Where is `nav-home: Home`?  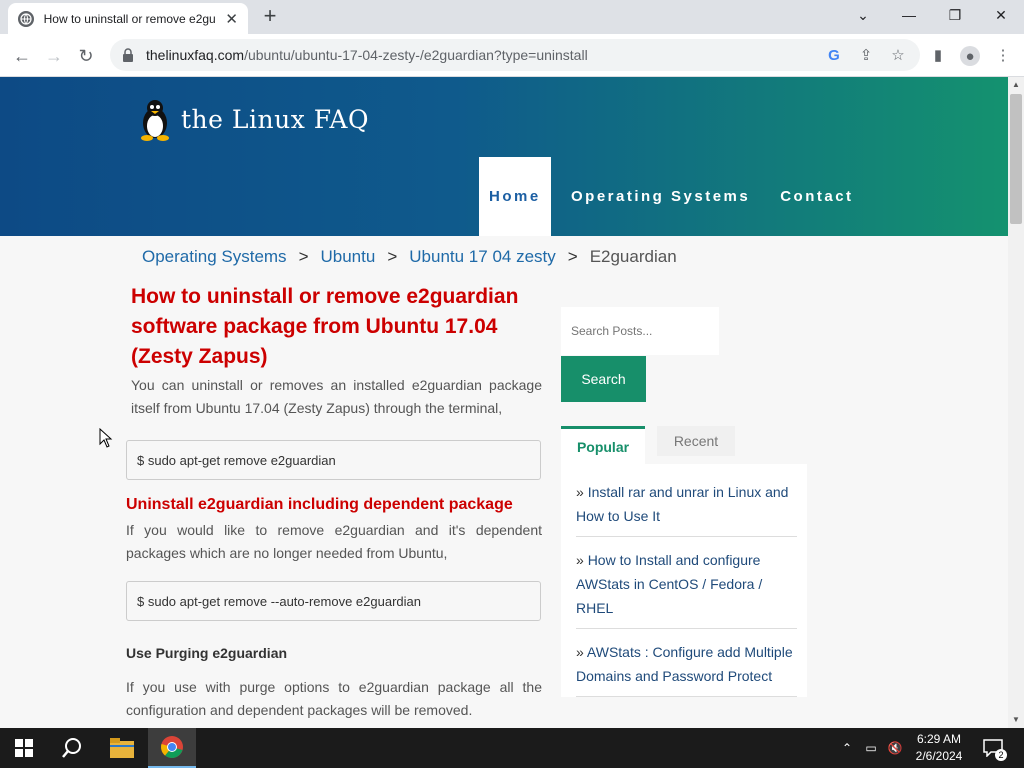
nav-home: Home is located at coordinates (515, 196).